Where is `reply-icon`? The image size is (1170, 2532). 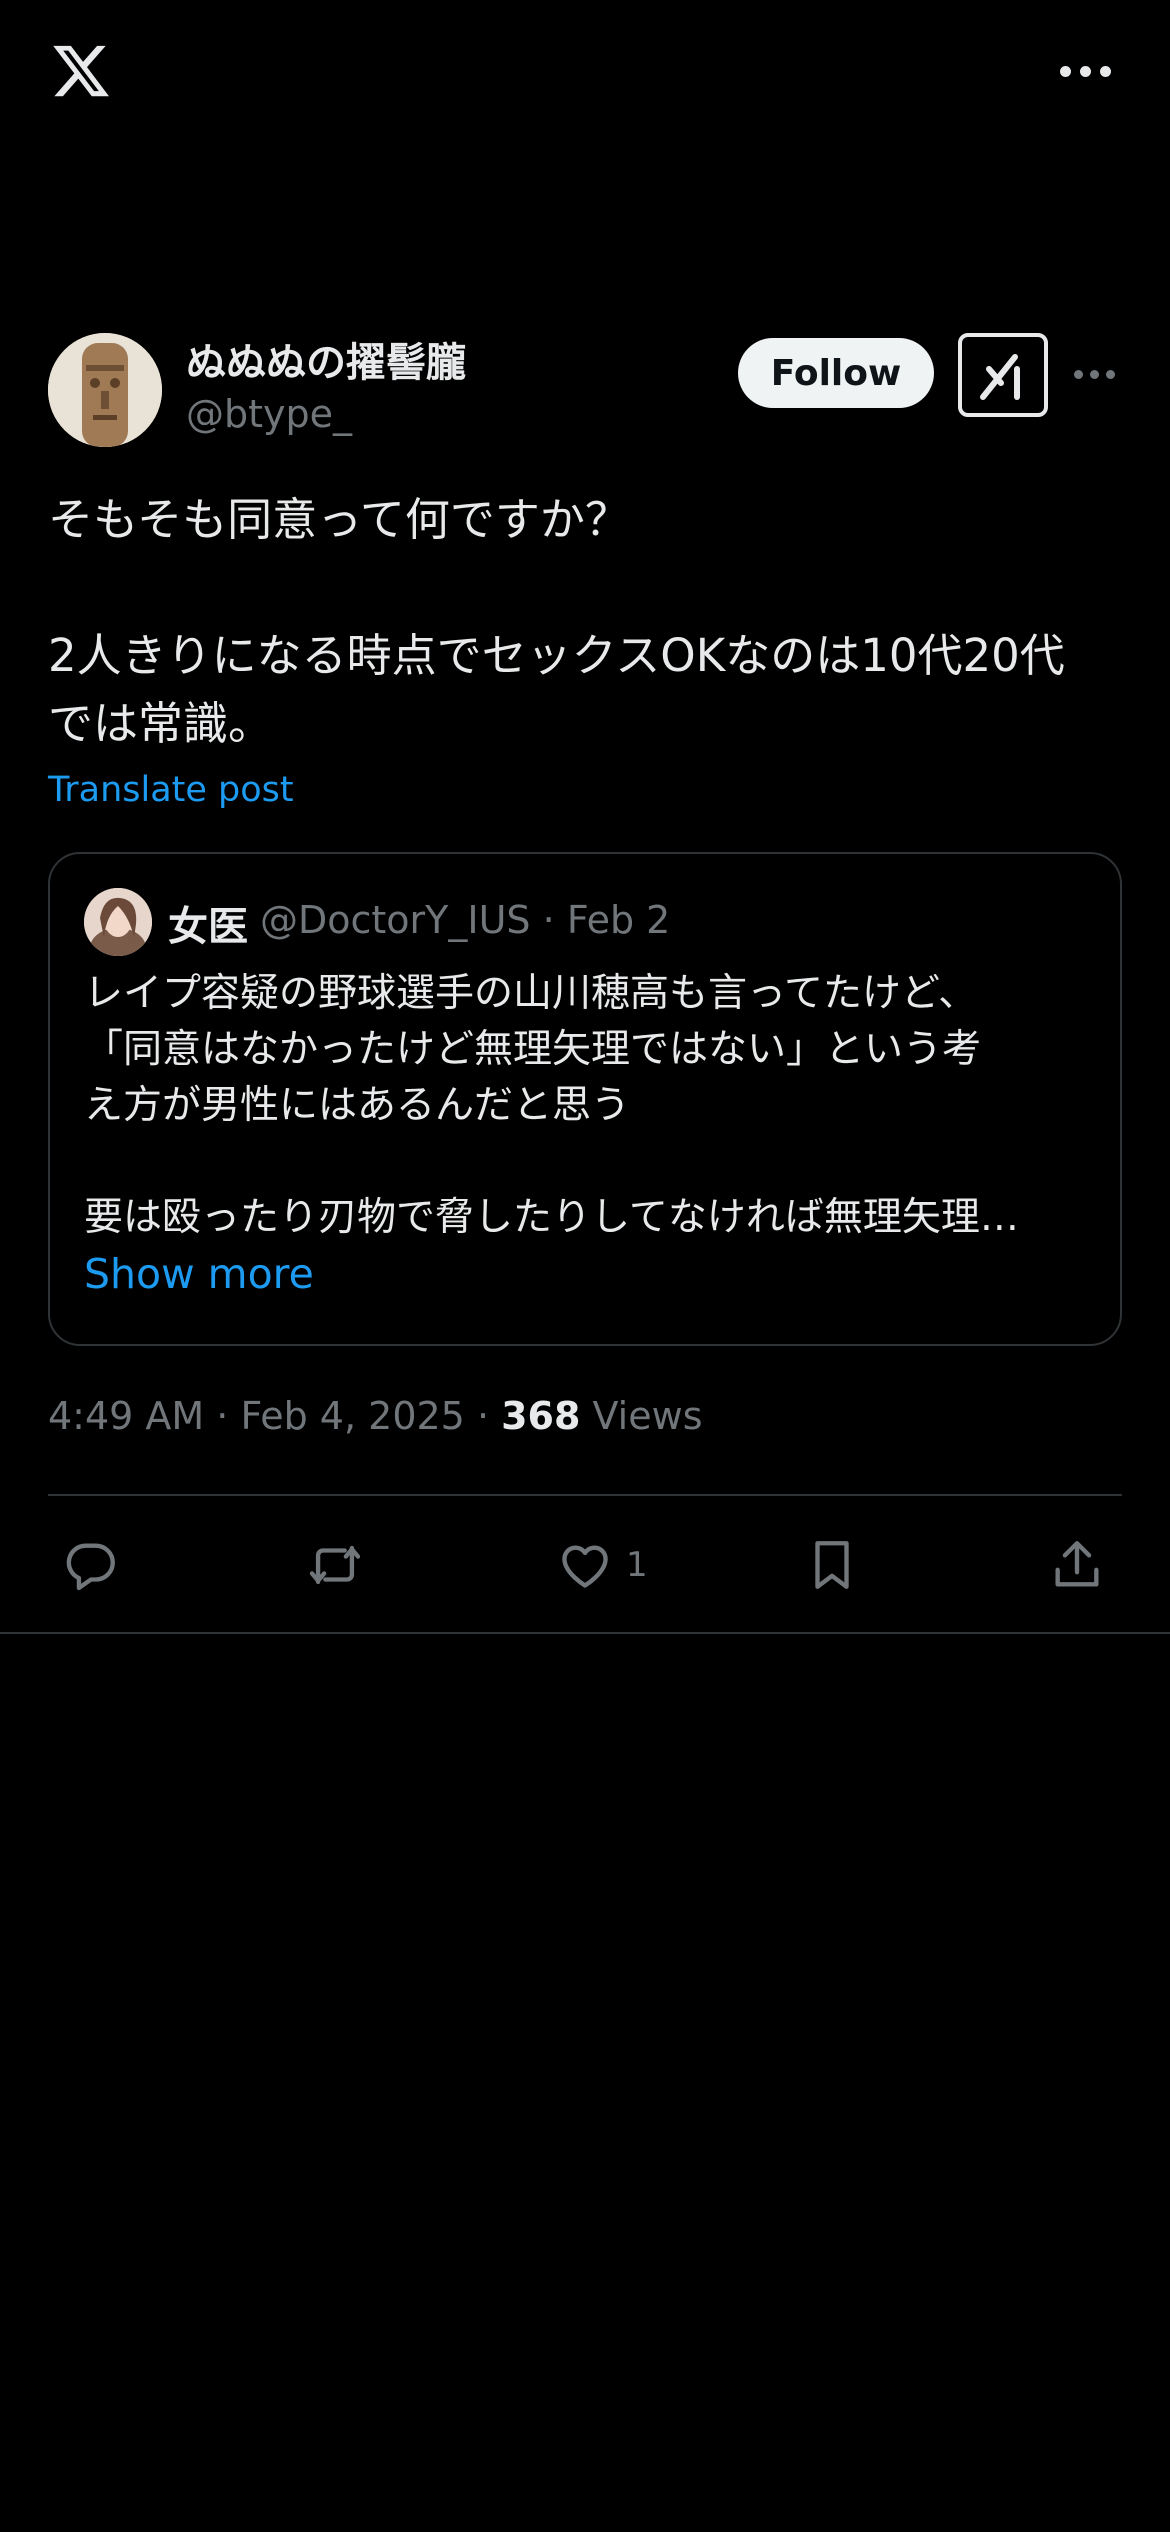 reply-icon is located at coordinates (90, 1567).